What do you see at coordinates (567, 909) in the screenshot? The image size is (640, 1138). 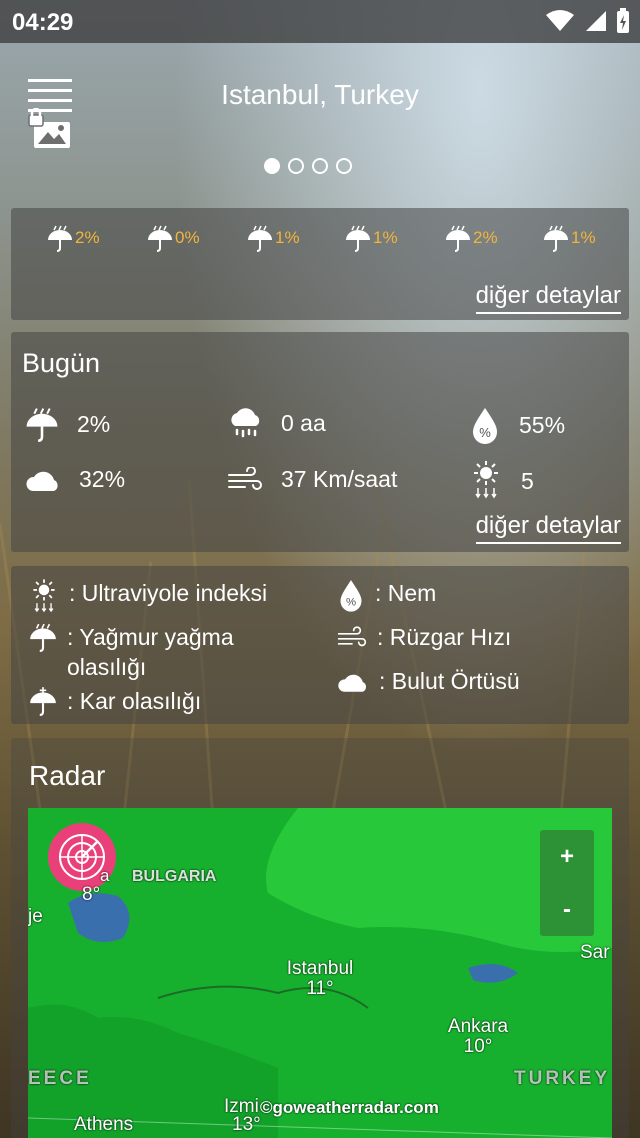 I see `zoom-out-button: -` at bounding box center [567, 909].